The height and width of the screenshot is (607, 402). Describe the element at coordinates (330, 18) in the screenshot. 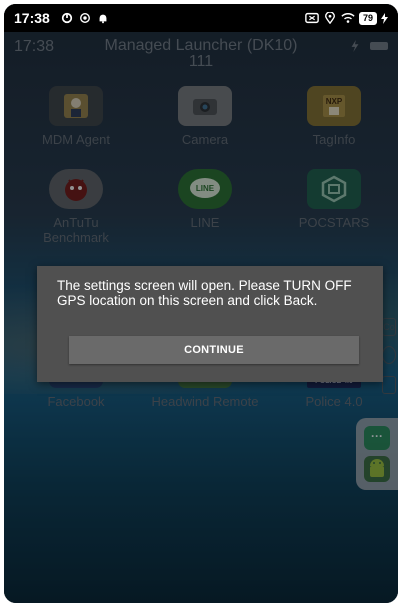

I see `location-icon` at that location.